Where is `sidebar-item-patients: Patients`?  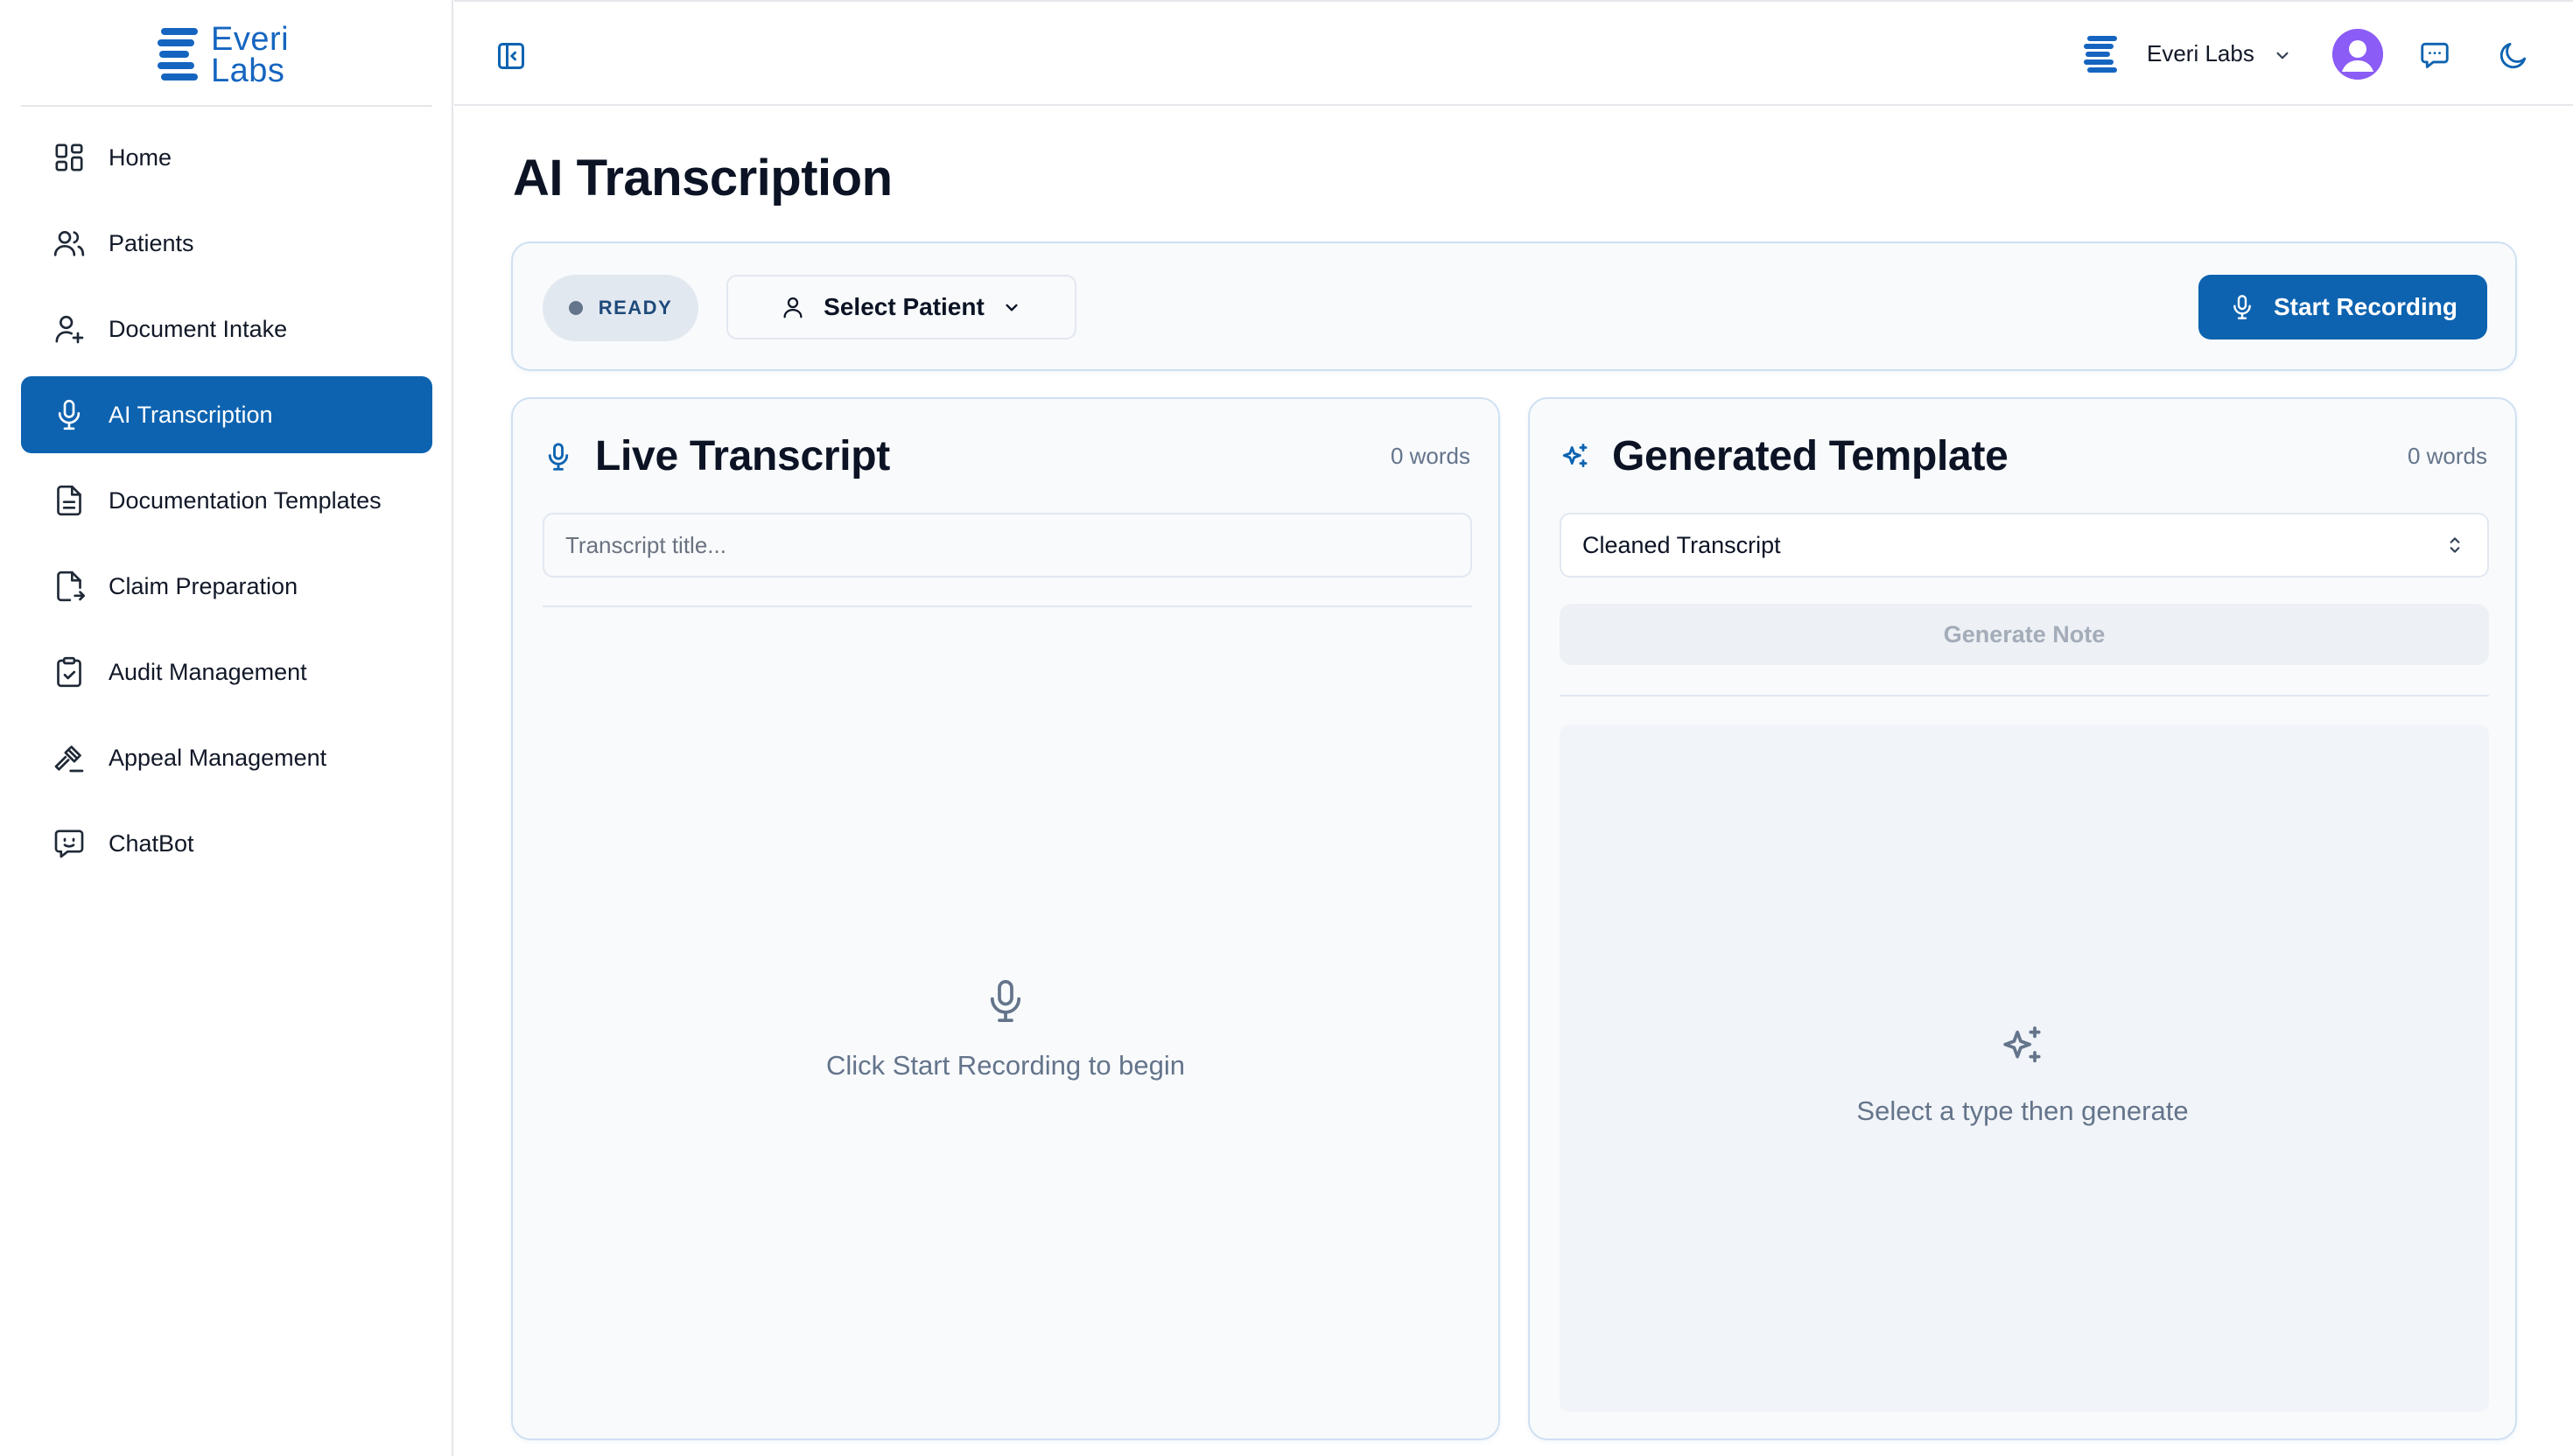
sidebar-item-patients: Patients is located at coordinates (226, 243).